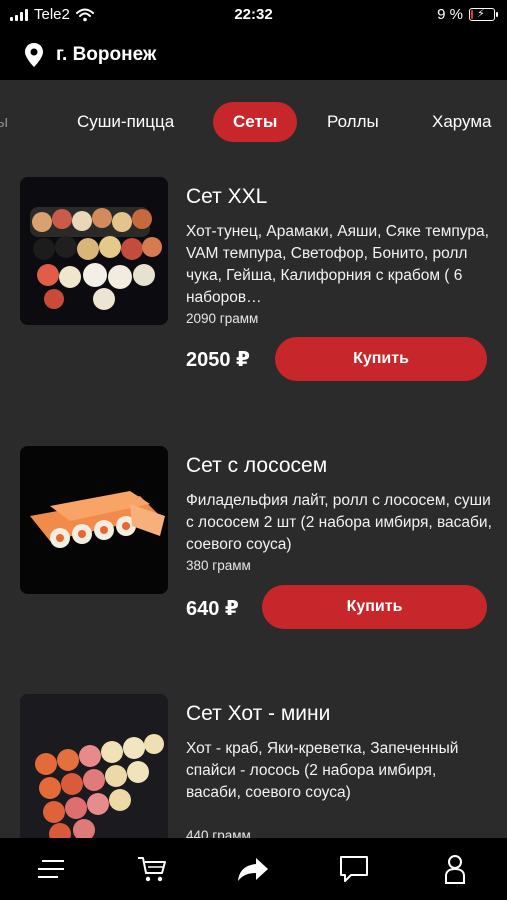  I want to click on product-price: 640 ₽, so click(212, 609).